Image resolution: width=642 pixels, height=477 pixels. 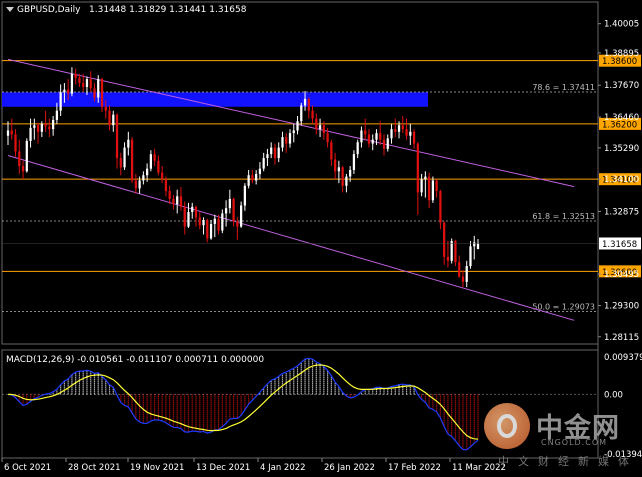 I want to click on current-price-label: 1.31658, so click(x=619, y=245).